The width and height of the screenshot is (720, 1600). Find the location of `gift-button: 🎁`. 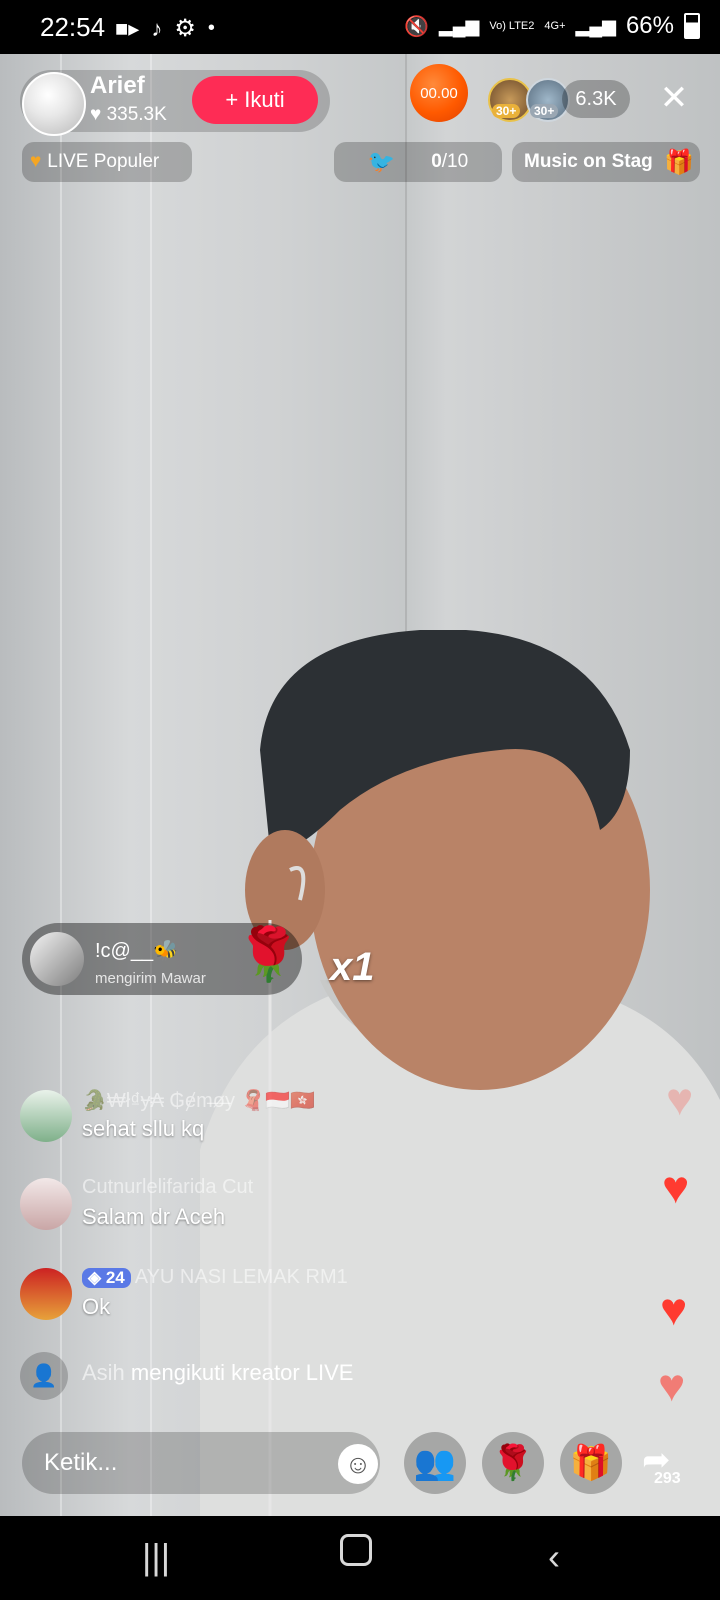

gift-button: 🎁 is located at coordinates (591, 1463).